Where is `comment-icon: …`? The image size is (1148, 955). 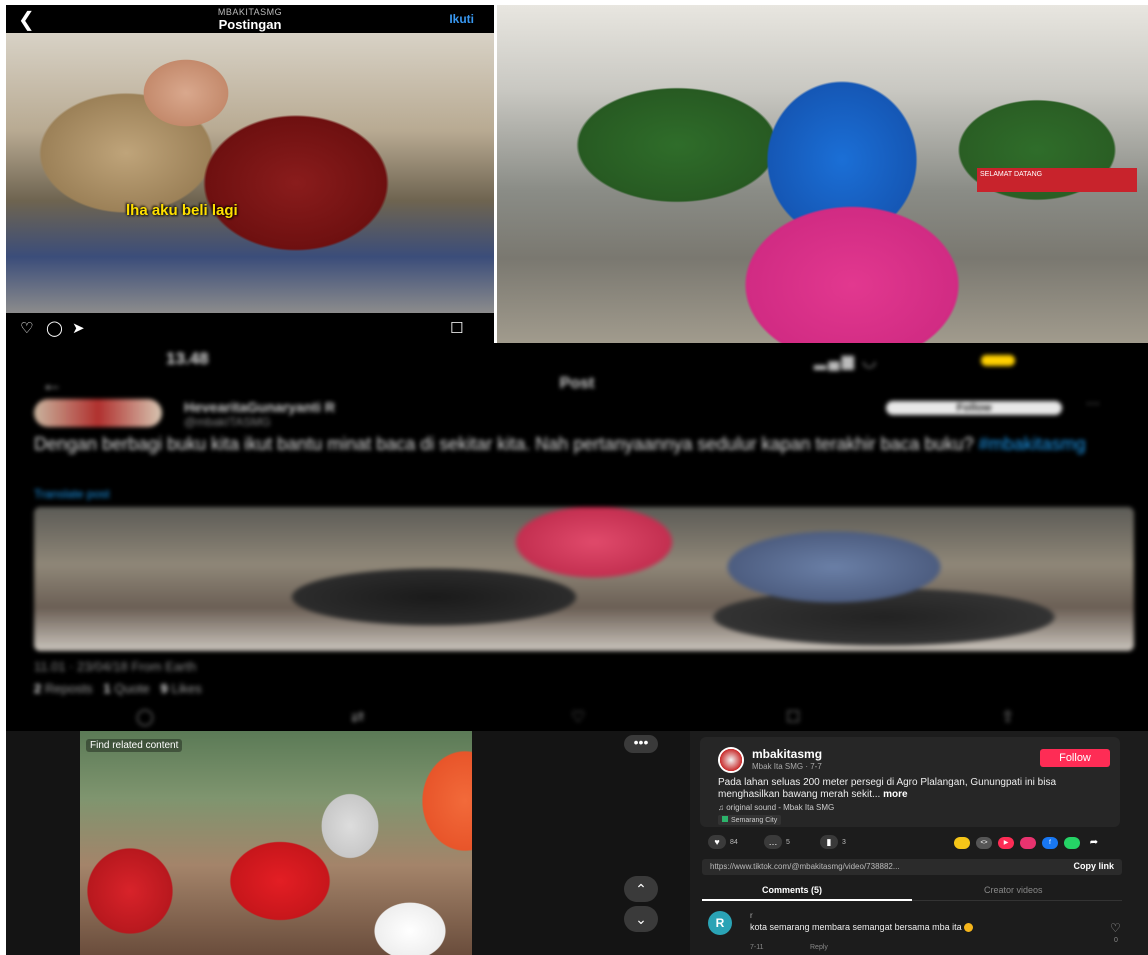 comment-icon: … is located at coordinates (773, 842).